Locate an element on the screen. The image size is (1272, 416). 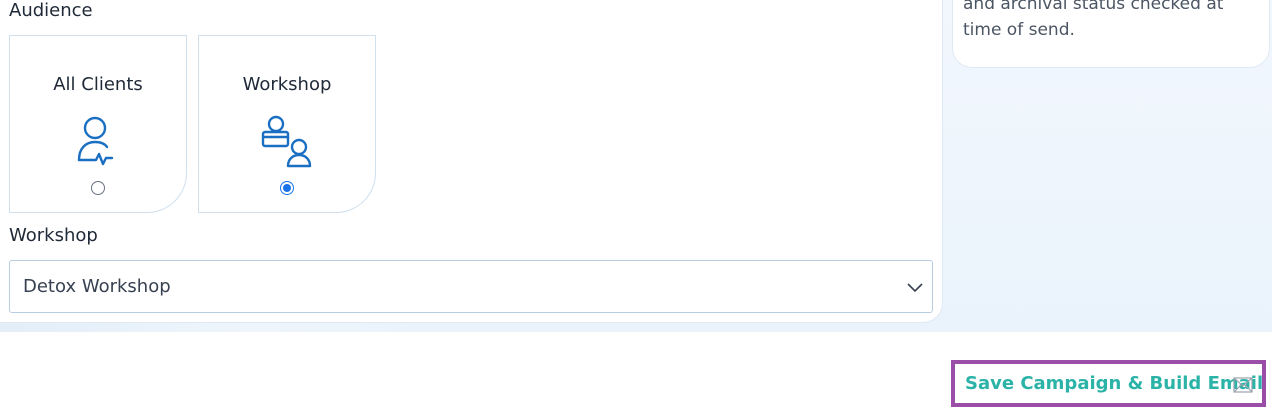
audience-label: Audience is located at coordinates (51, 10).